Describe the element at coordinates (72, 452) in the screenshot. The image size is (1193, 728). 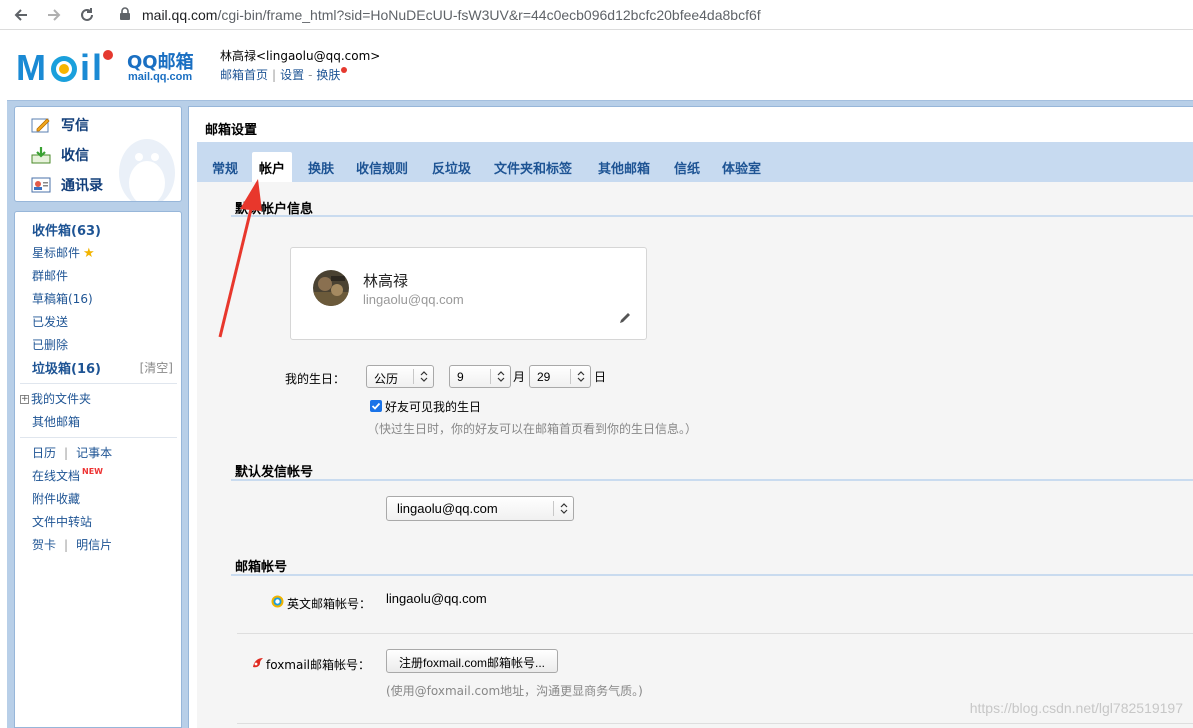
I see `tools-row-1: 日历 | 记事本` at that location.